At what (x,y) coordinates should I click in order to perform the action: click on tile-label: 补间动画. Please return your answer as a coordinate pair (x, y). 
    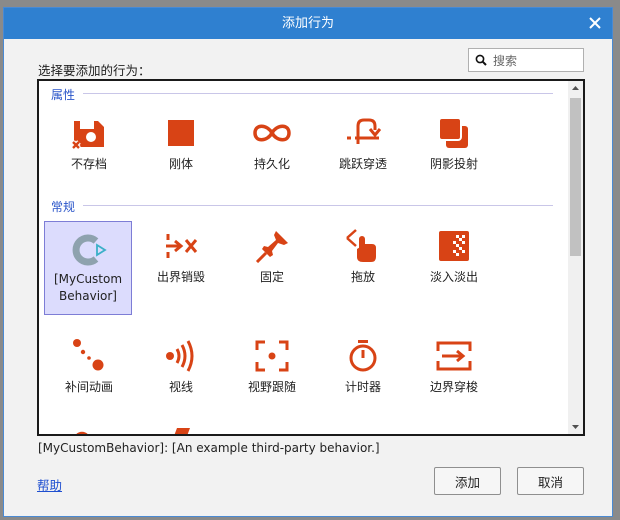
    Looking at the image, I should click on (88, 387).